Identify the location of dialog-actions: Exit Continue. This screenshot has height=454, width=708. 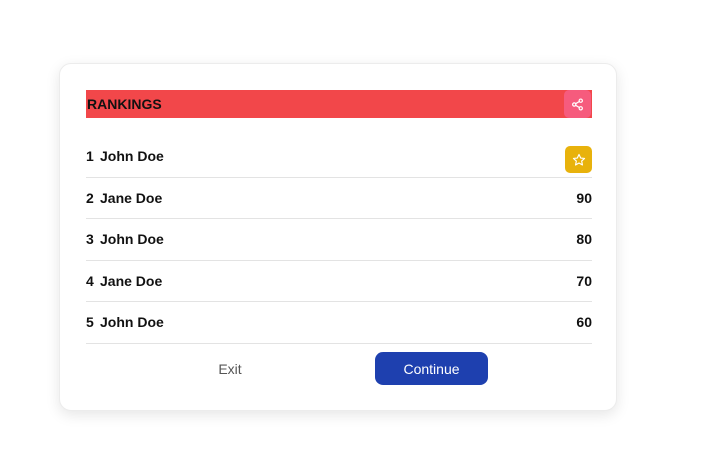
(339, 369).